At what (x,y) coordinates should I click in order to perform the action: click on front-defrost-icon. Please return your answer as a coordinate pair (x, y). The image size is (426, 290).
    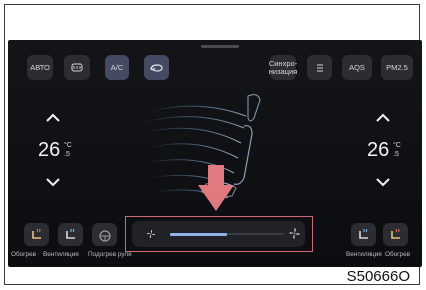
    Looking at the image, I should click on (320, 68).